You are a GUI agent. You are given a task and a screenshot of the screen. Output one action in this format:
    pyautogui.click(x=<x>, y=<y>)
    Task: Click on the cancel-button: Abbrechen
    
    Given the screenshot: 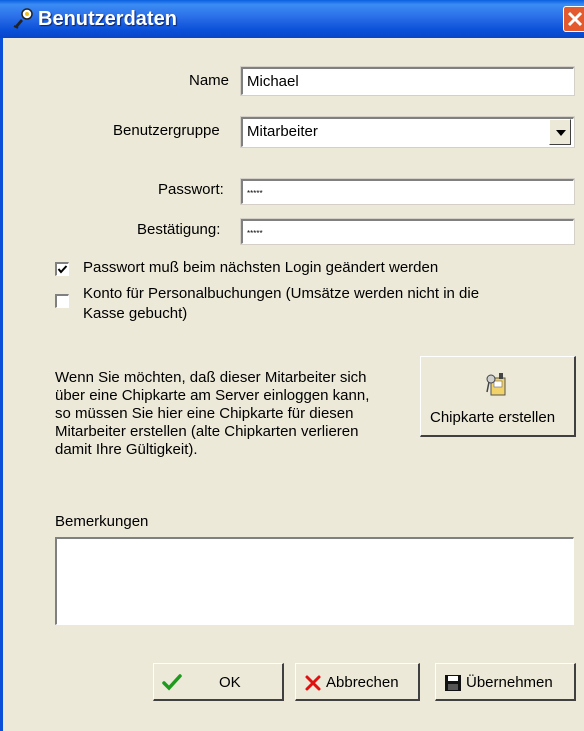 What is the action you would take?
    pyautogui.click(x=357, y=682)
    